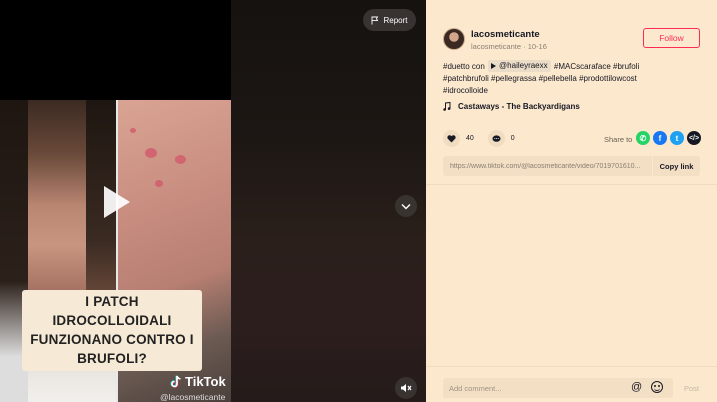  What do you see at coordinates (668, 138) in the screenshot?
I see `share-icons: ✆ f t </>` at bounding box center [668, 138].